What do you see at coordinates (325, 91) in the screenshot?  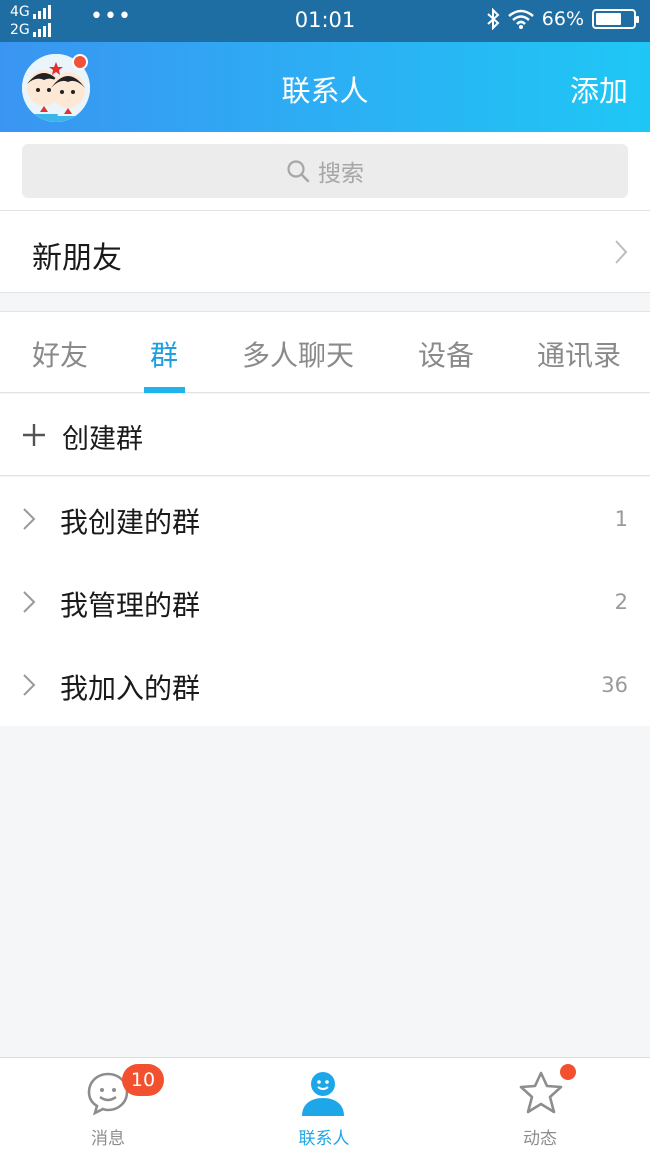 I see `page-title: 联系人` at bounding box center [325, 91].